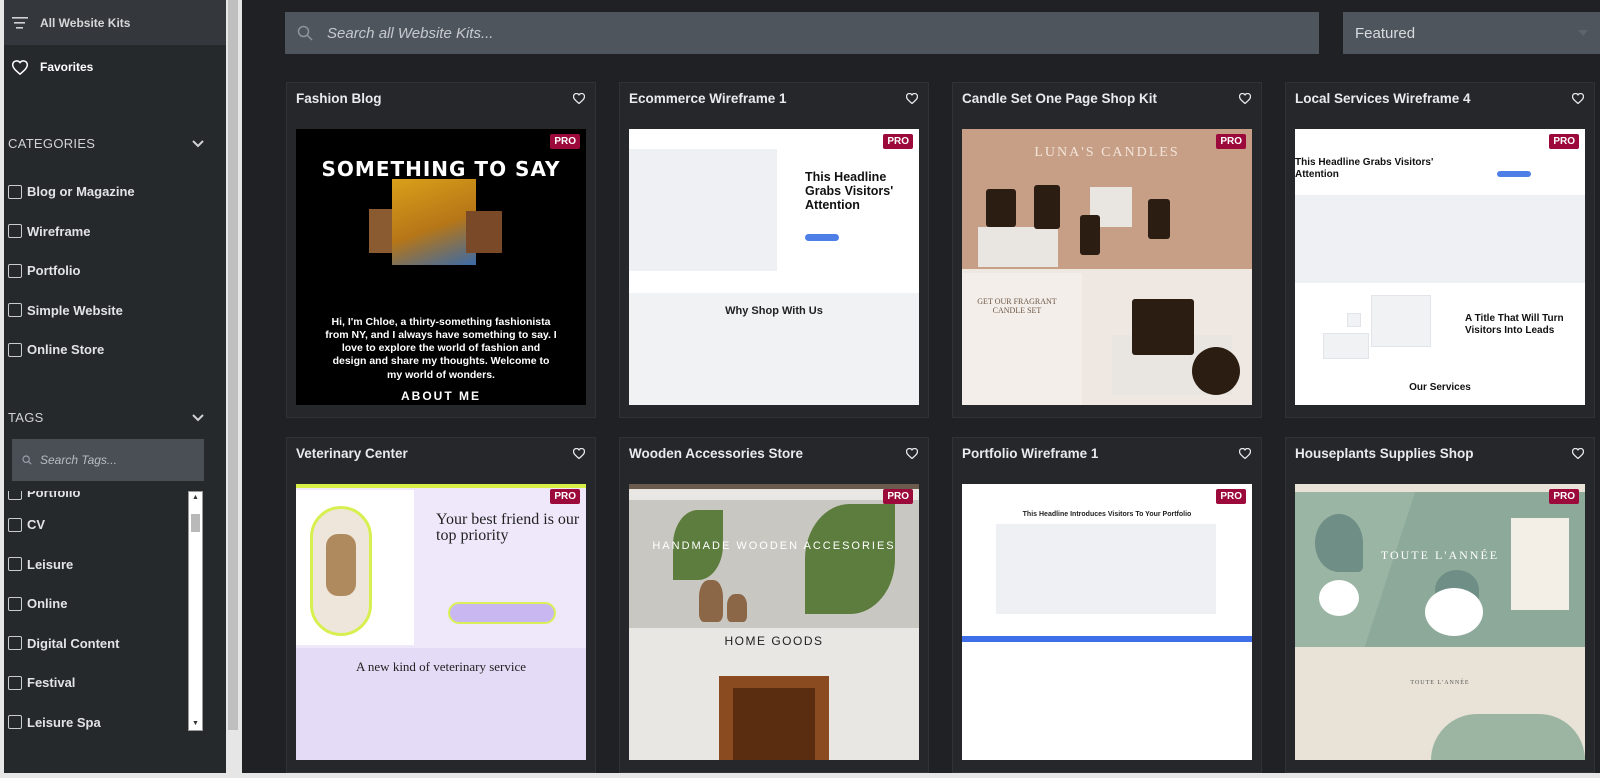 The image size is (1600, 778). What do you see at coordinates (198, 417) in the screenshot?
I see `chevron-down-icon` at bounding box center [198, 417].